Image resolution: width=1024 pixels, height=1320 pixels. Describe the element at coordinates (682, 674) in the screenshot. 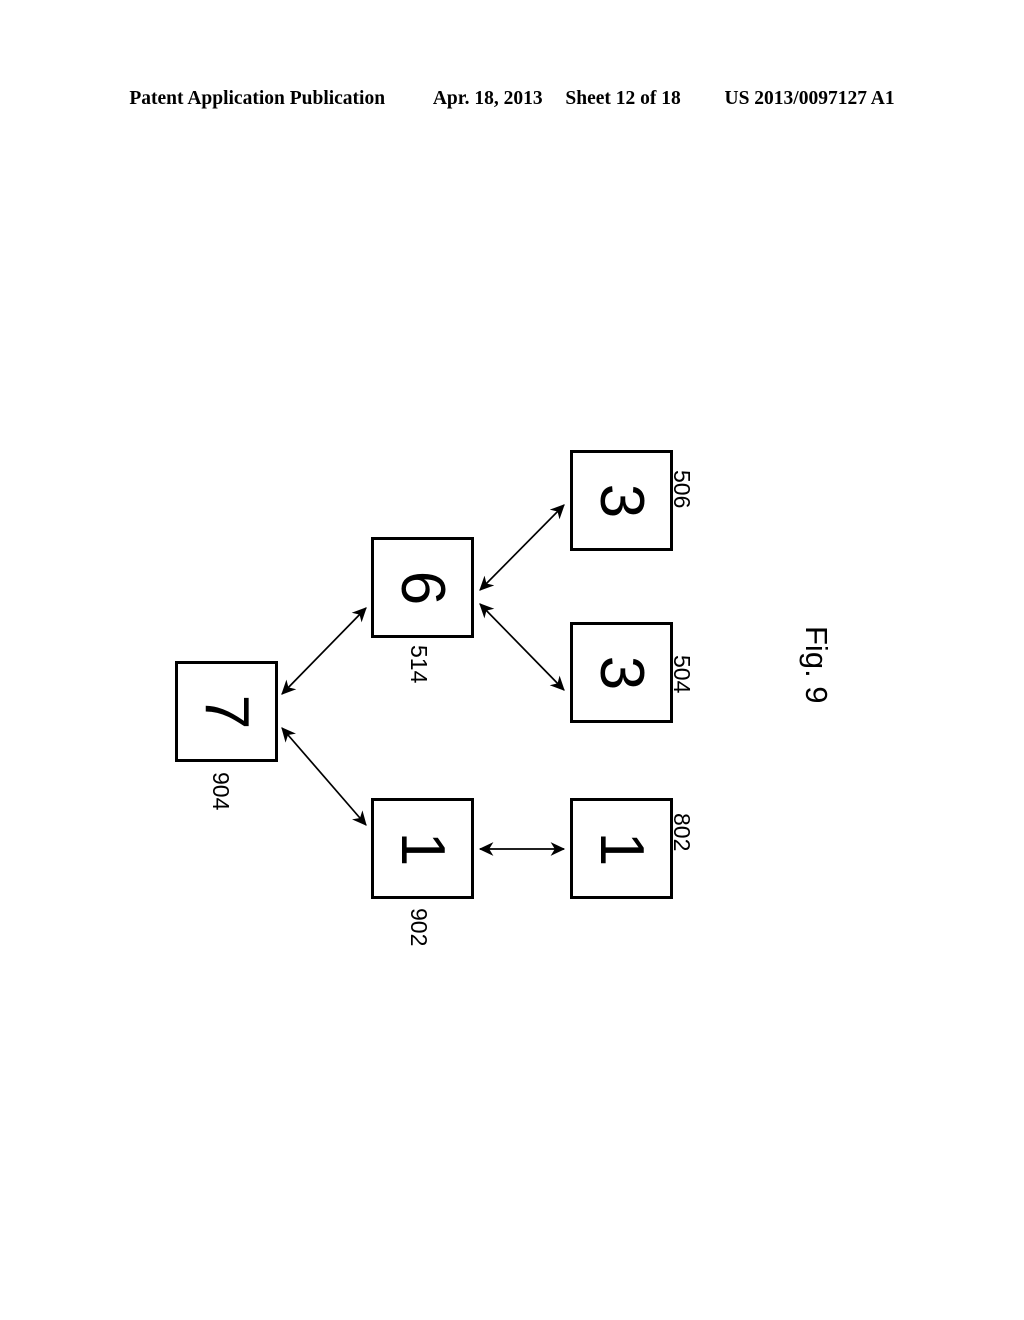

I see `ref-label-504: 504` at that location.